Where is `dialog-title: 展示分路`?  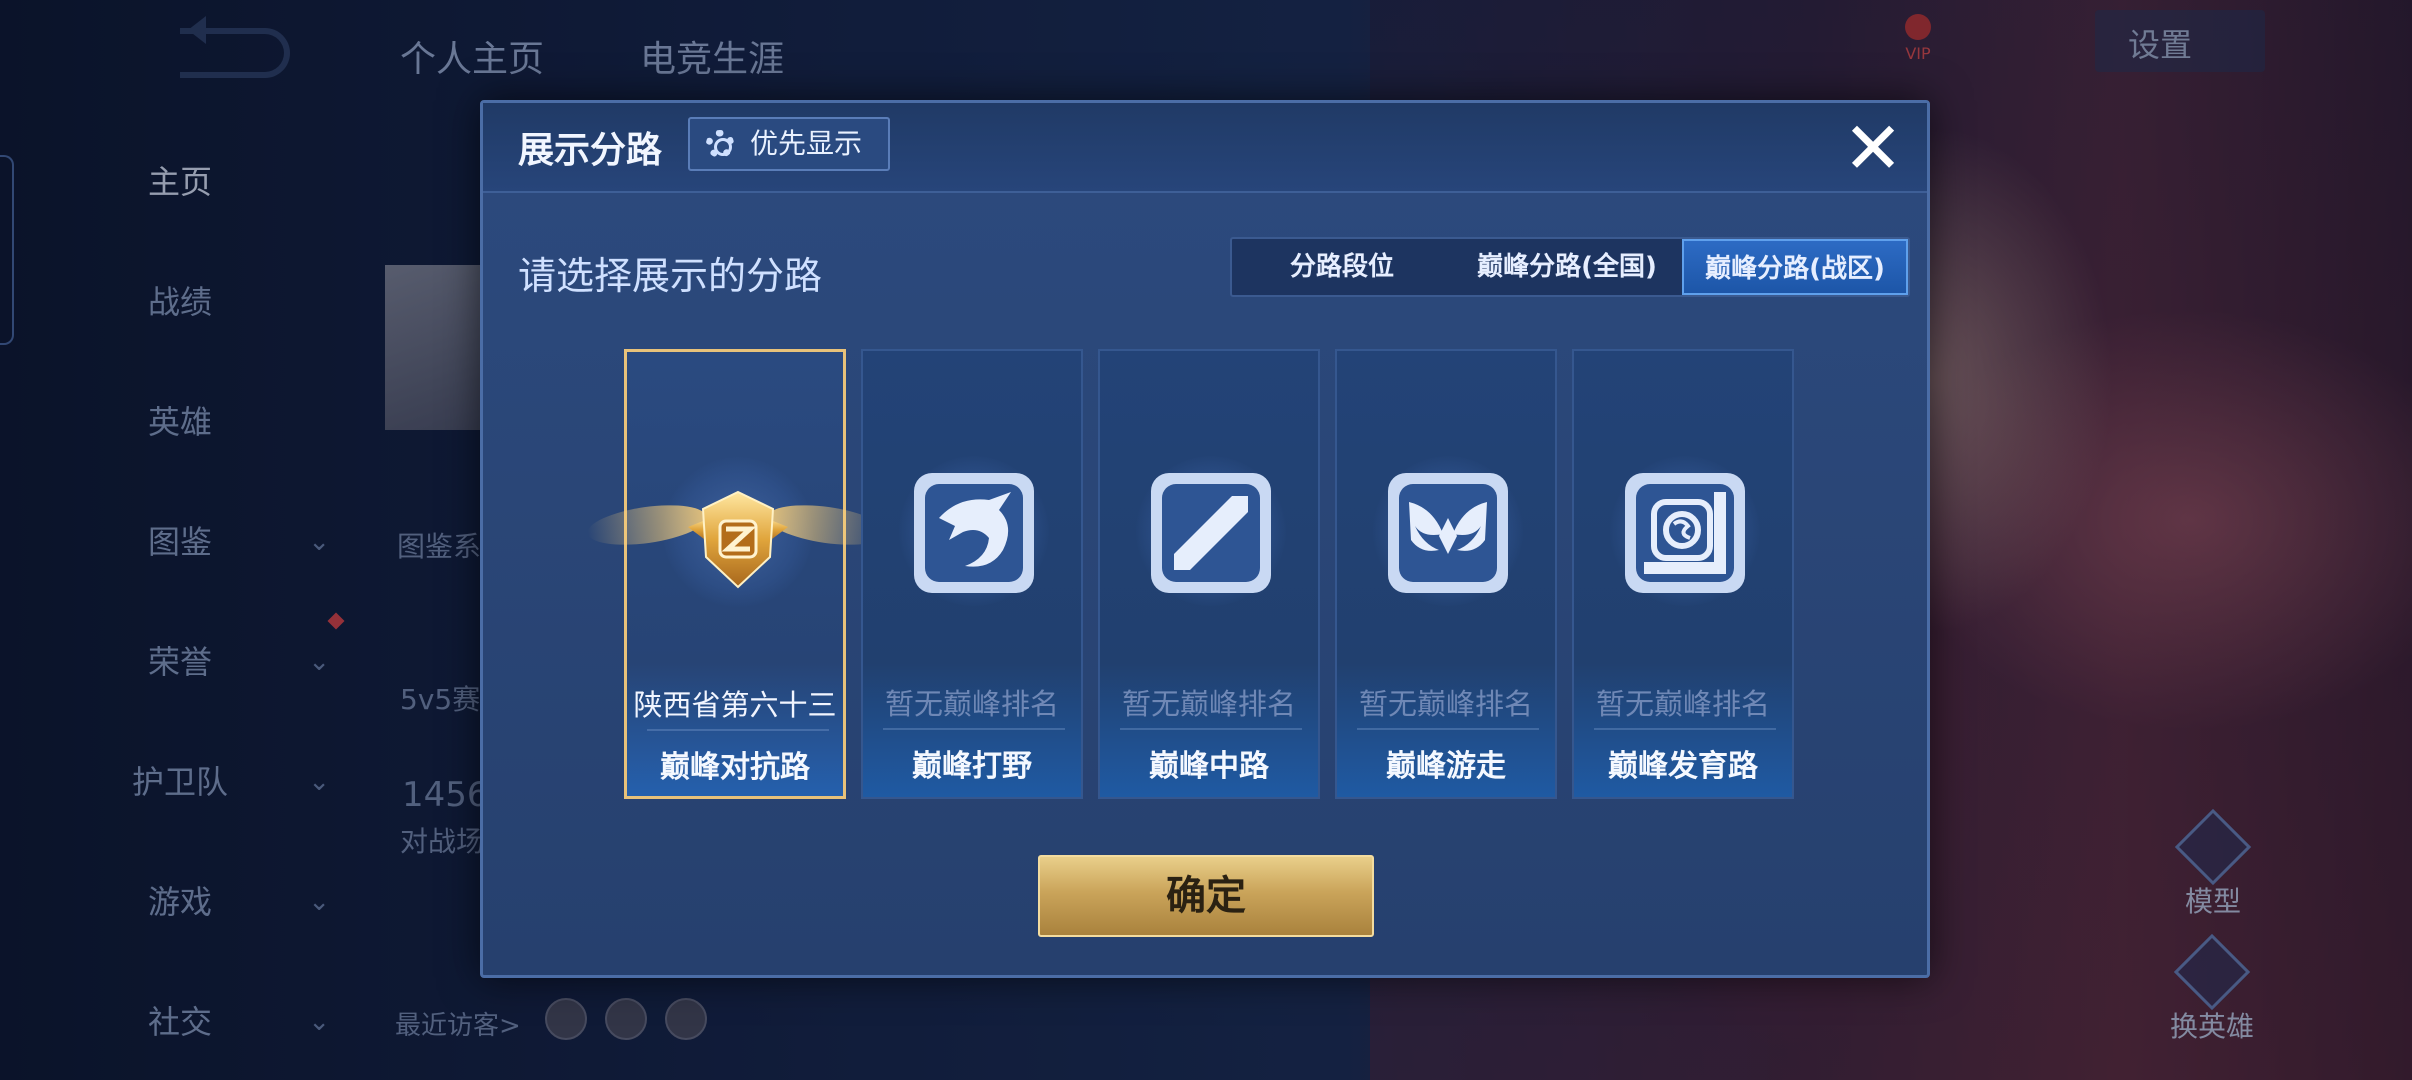
dialog-title: 展示分路 is located at coordinates (590, 150).